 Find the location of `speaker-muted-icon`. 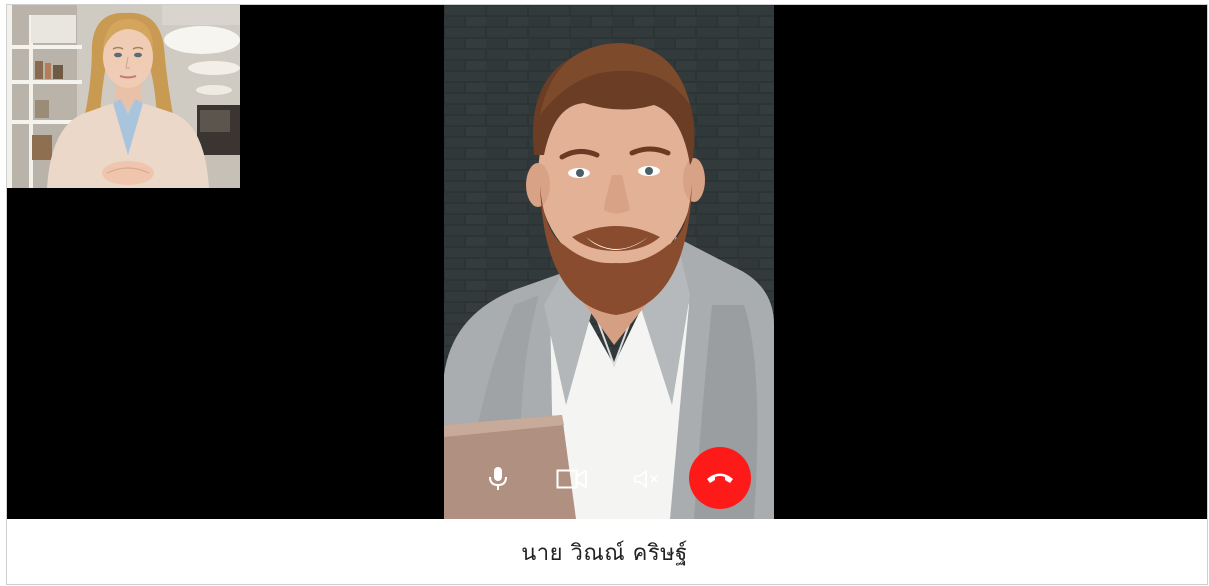

speaker-muted-icon is located at coordinates (646, 479).